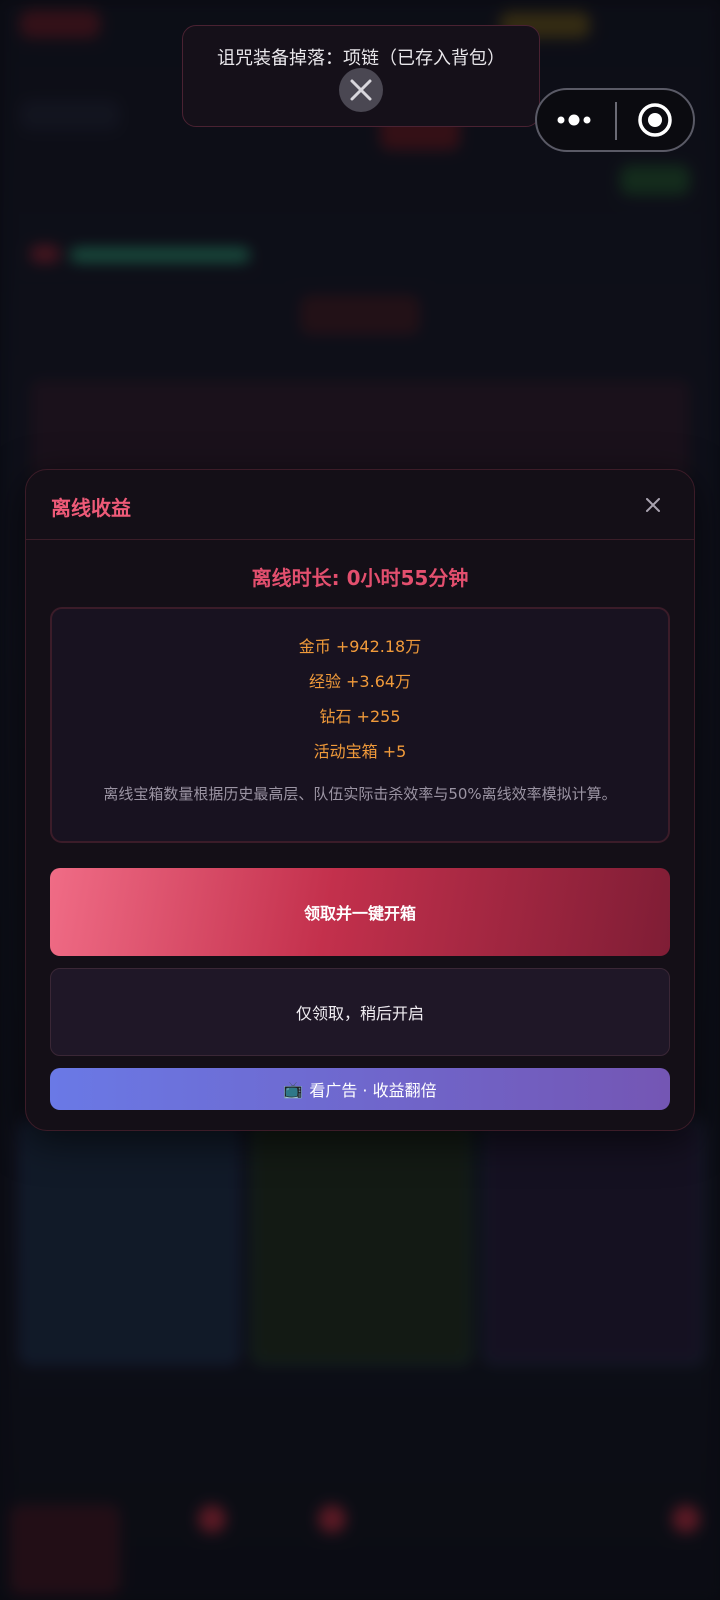  Describe the element at coordinates (293, 1089) in the screenshot. I see `tv-icon: 📺` at that location.